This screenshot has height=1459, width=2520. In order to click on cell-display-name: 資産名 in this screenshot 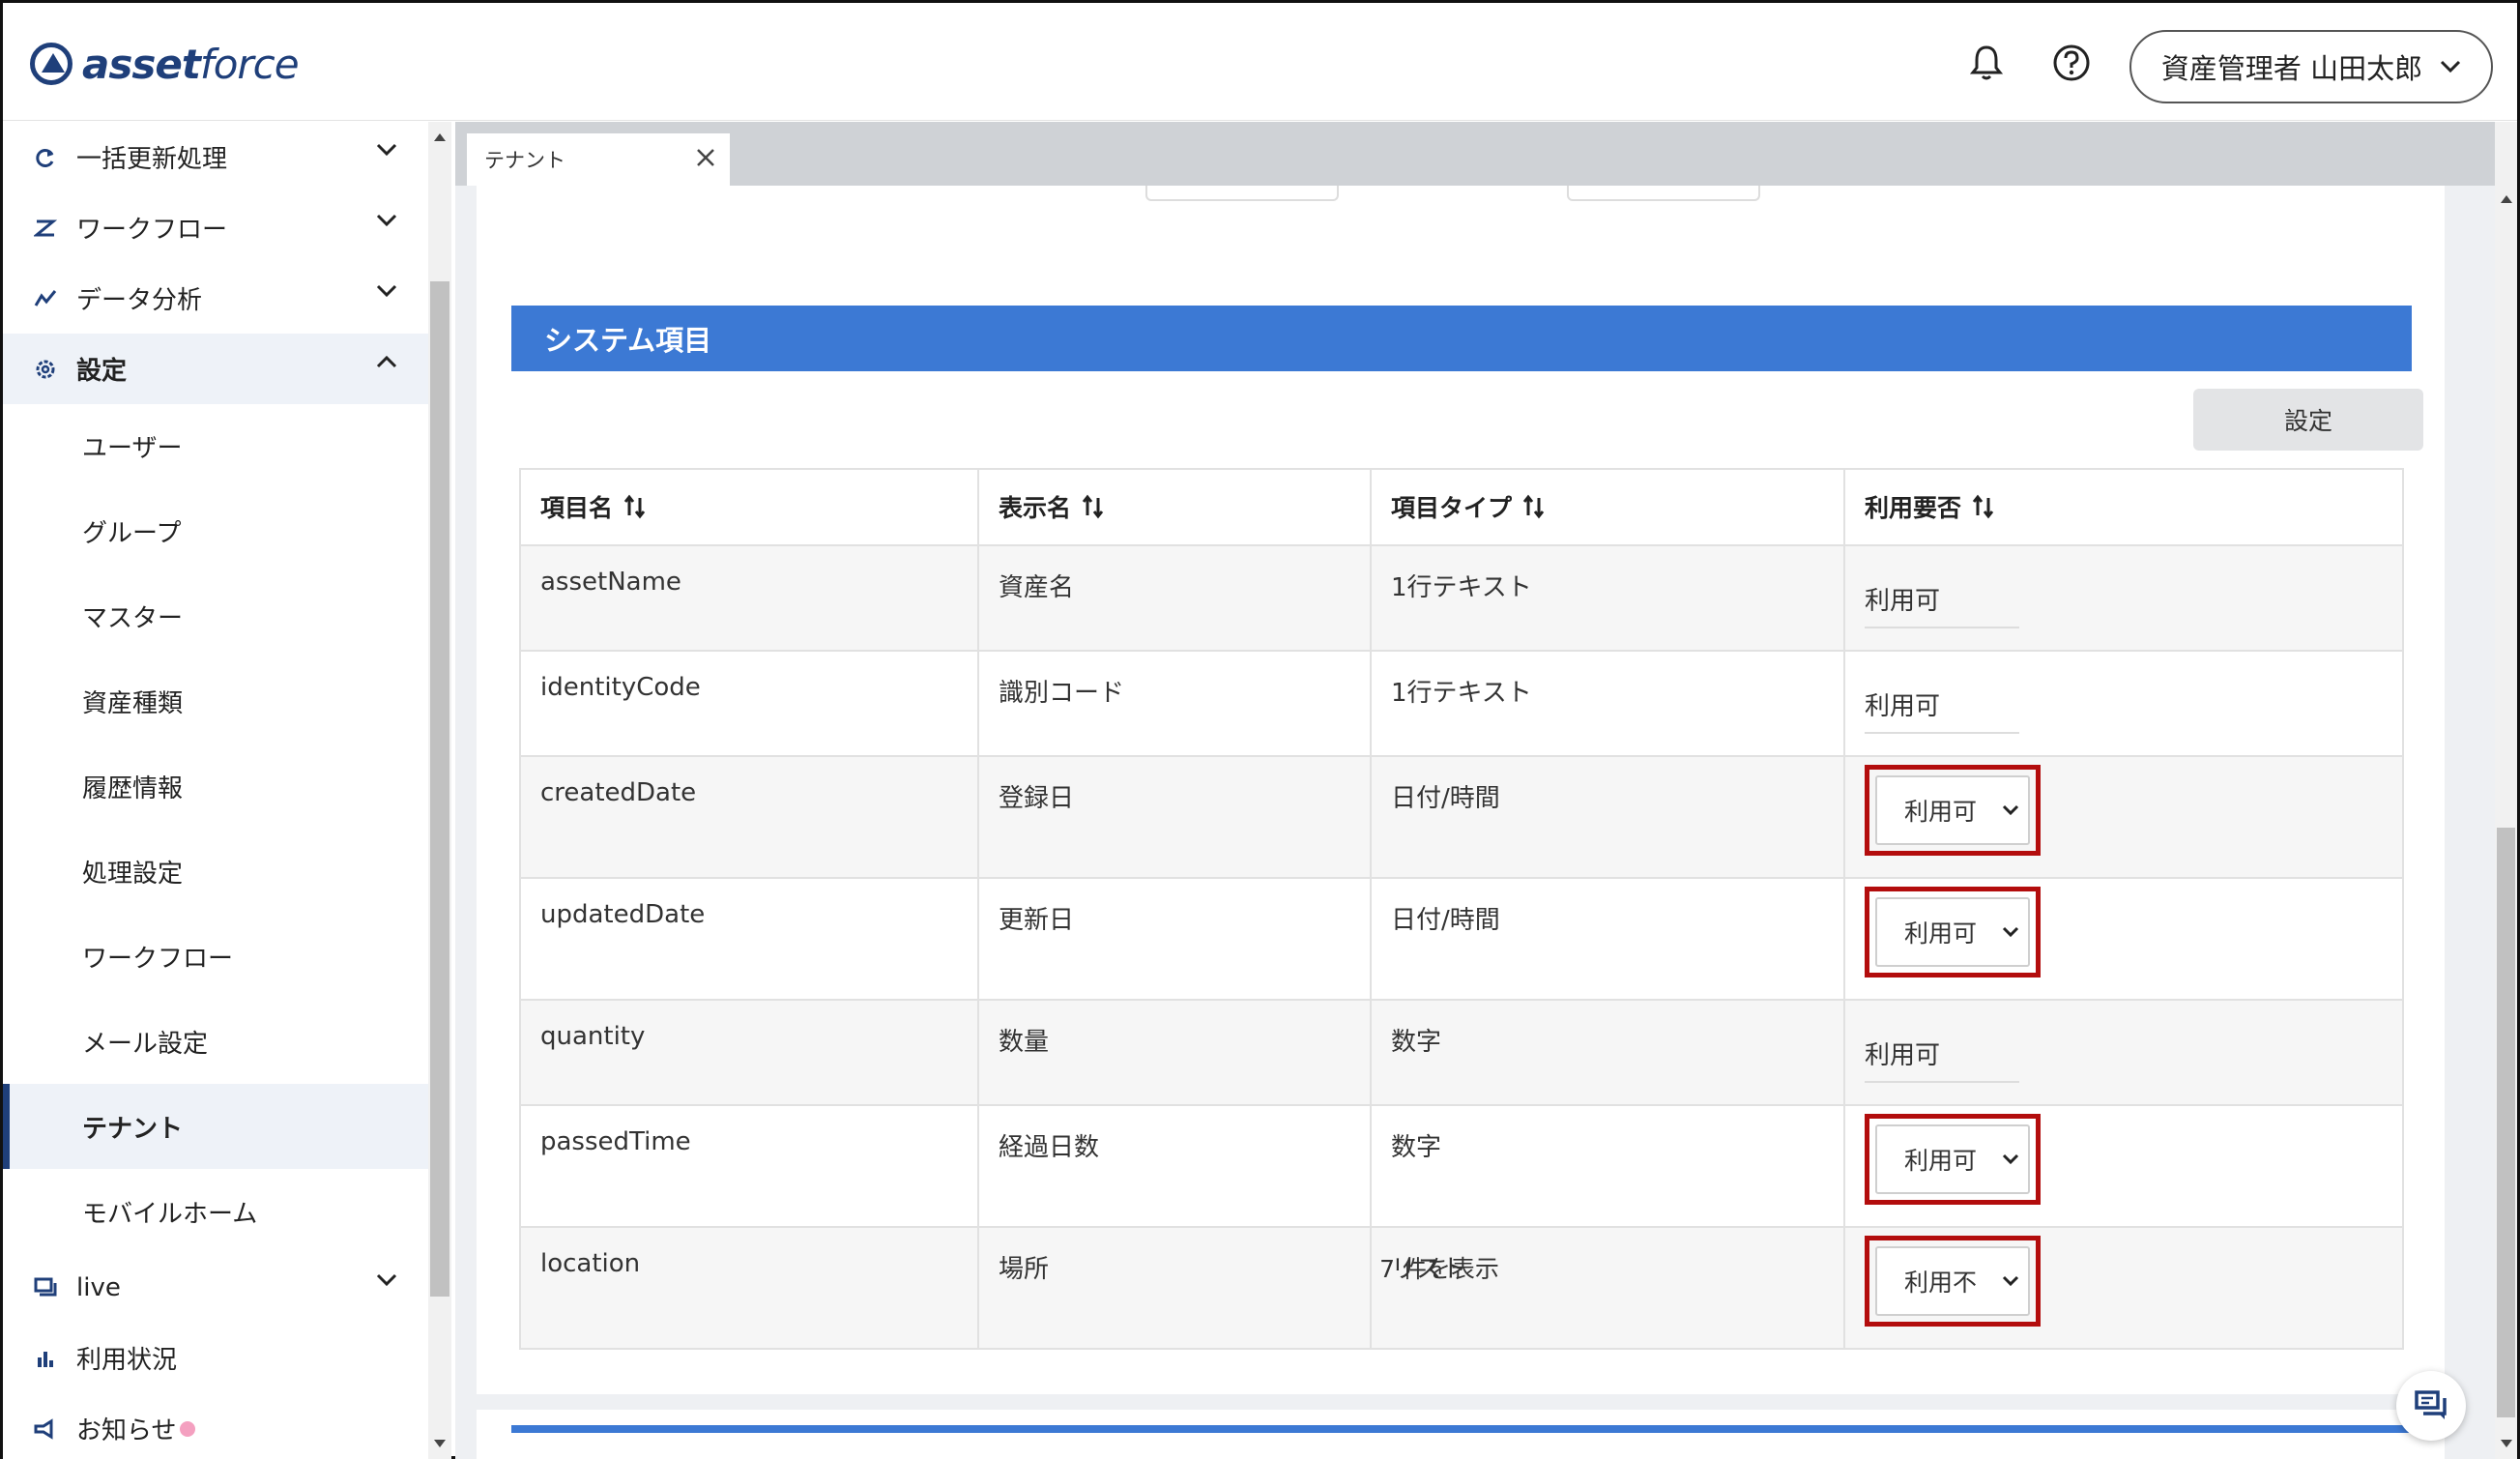, I will do `click(1175, 598)`.